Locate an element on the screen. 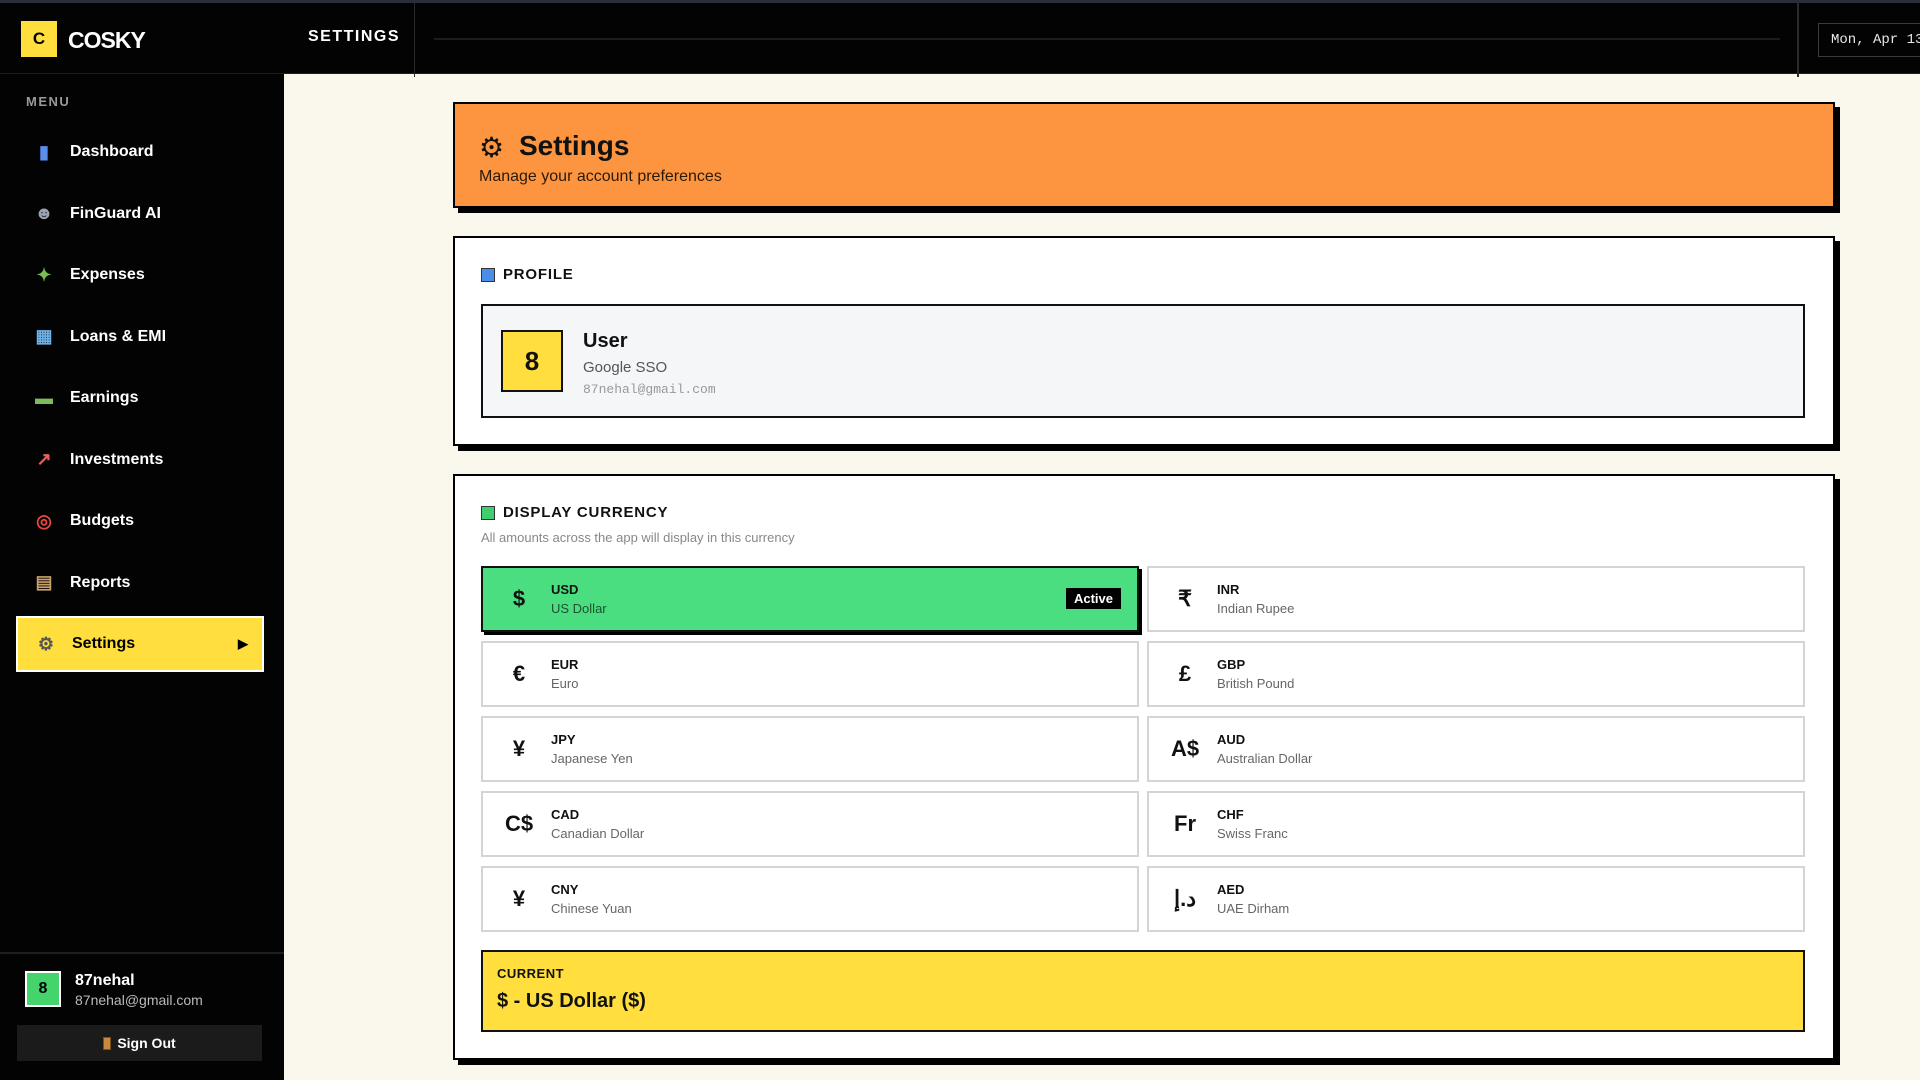  ticker-line is located at coordinates (1107, 39).